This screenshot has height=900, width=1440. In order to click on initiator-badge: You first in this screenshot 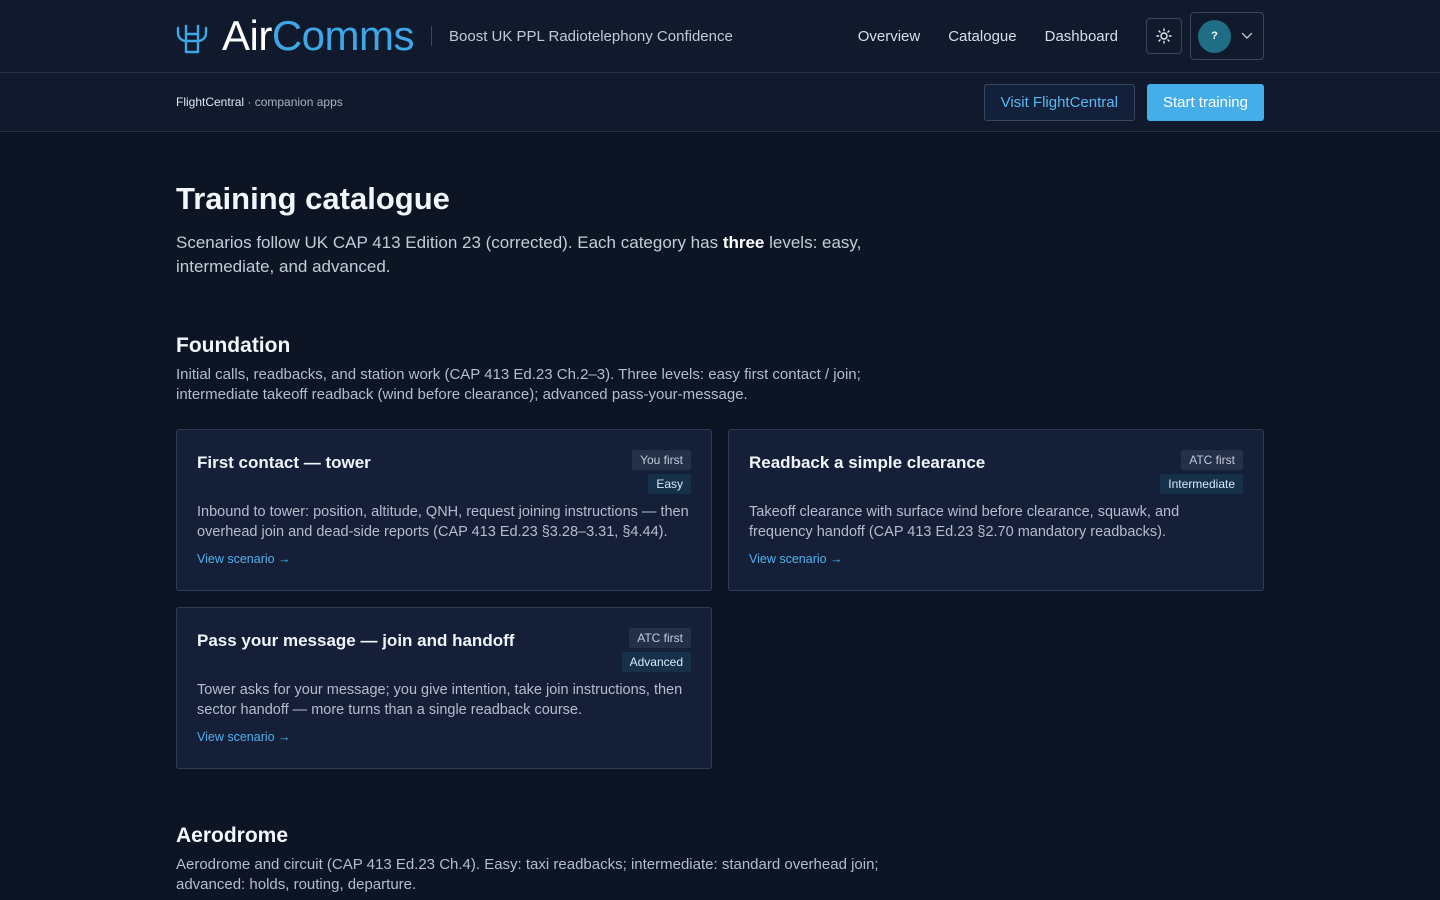, I will do `click(661, 460)`.